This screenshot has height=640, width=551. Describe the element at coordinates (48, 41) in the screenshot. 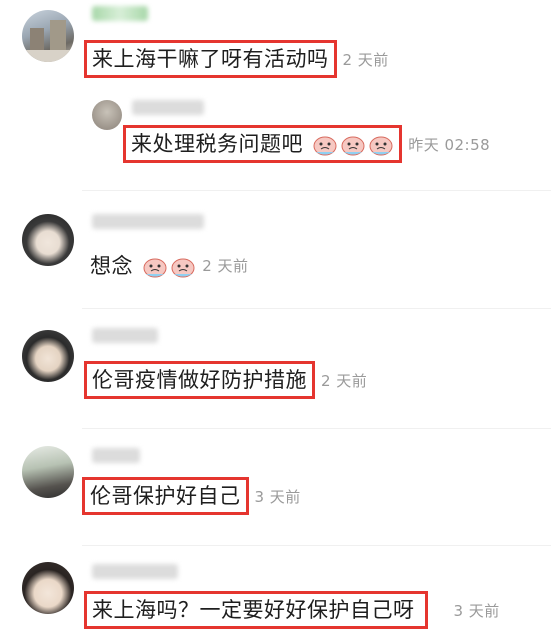

I see `avatar-photo-icon` at that location.